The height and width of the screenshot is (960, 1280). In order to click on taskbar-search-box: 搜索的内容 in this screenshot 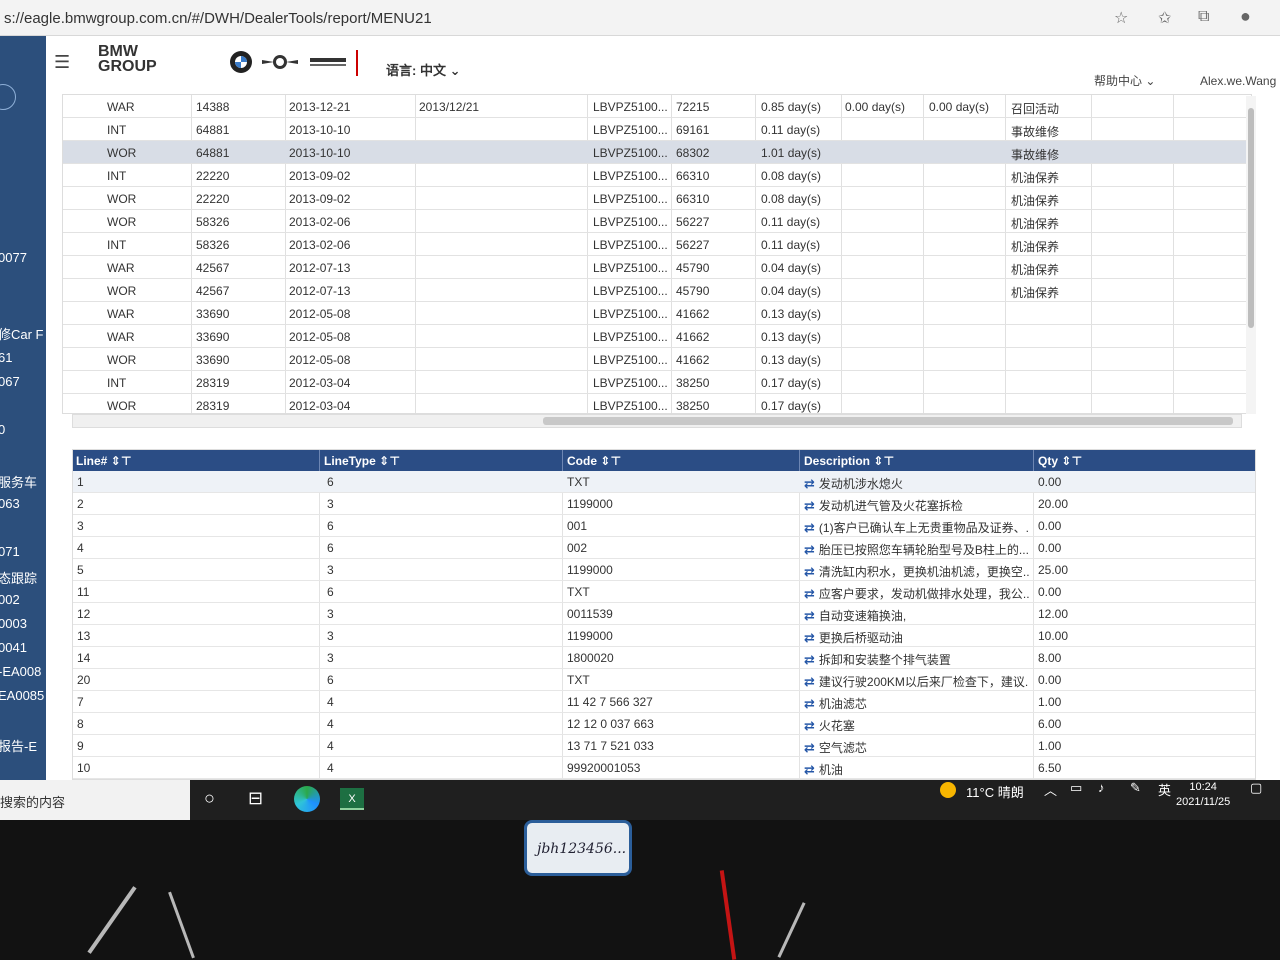, I will do `click(95, 800)`.